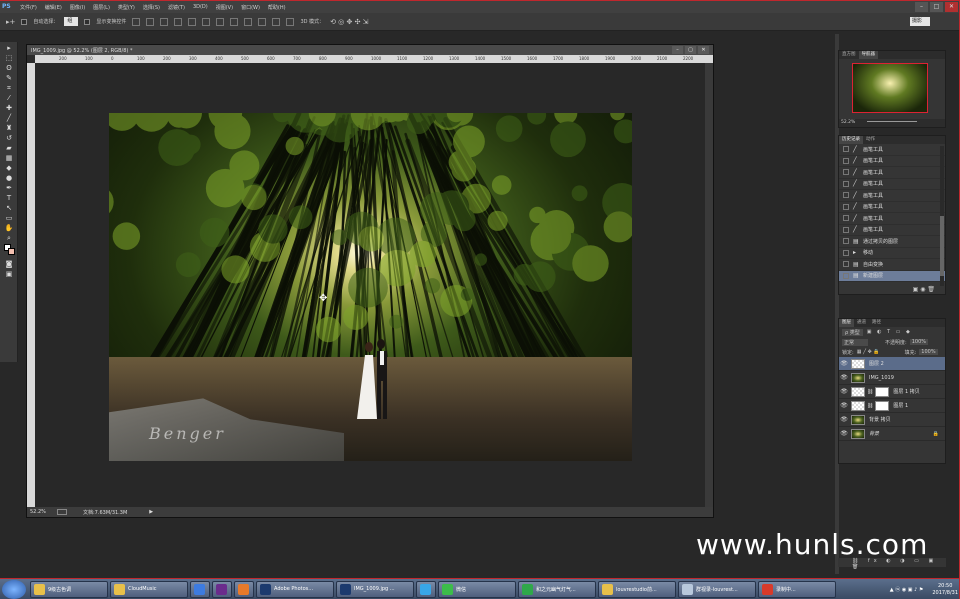 This screenshot has height=599, width=960. Describe the element at coordinates (69, 589) in the screenshot. I see `taskbar-item: 9级古色调` at that location.